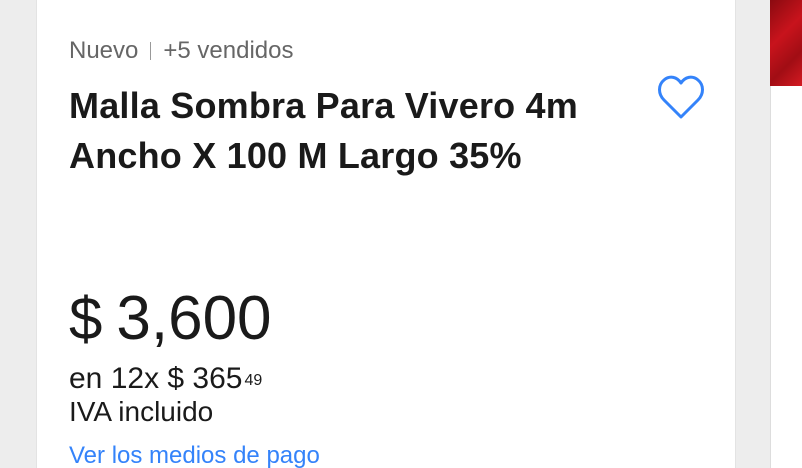  Describe the element at coordinates (194, 318) in the screenshot. I see `price-amount: 3,600` at that location.